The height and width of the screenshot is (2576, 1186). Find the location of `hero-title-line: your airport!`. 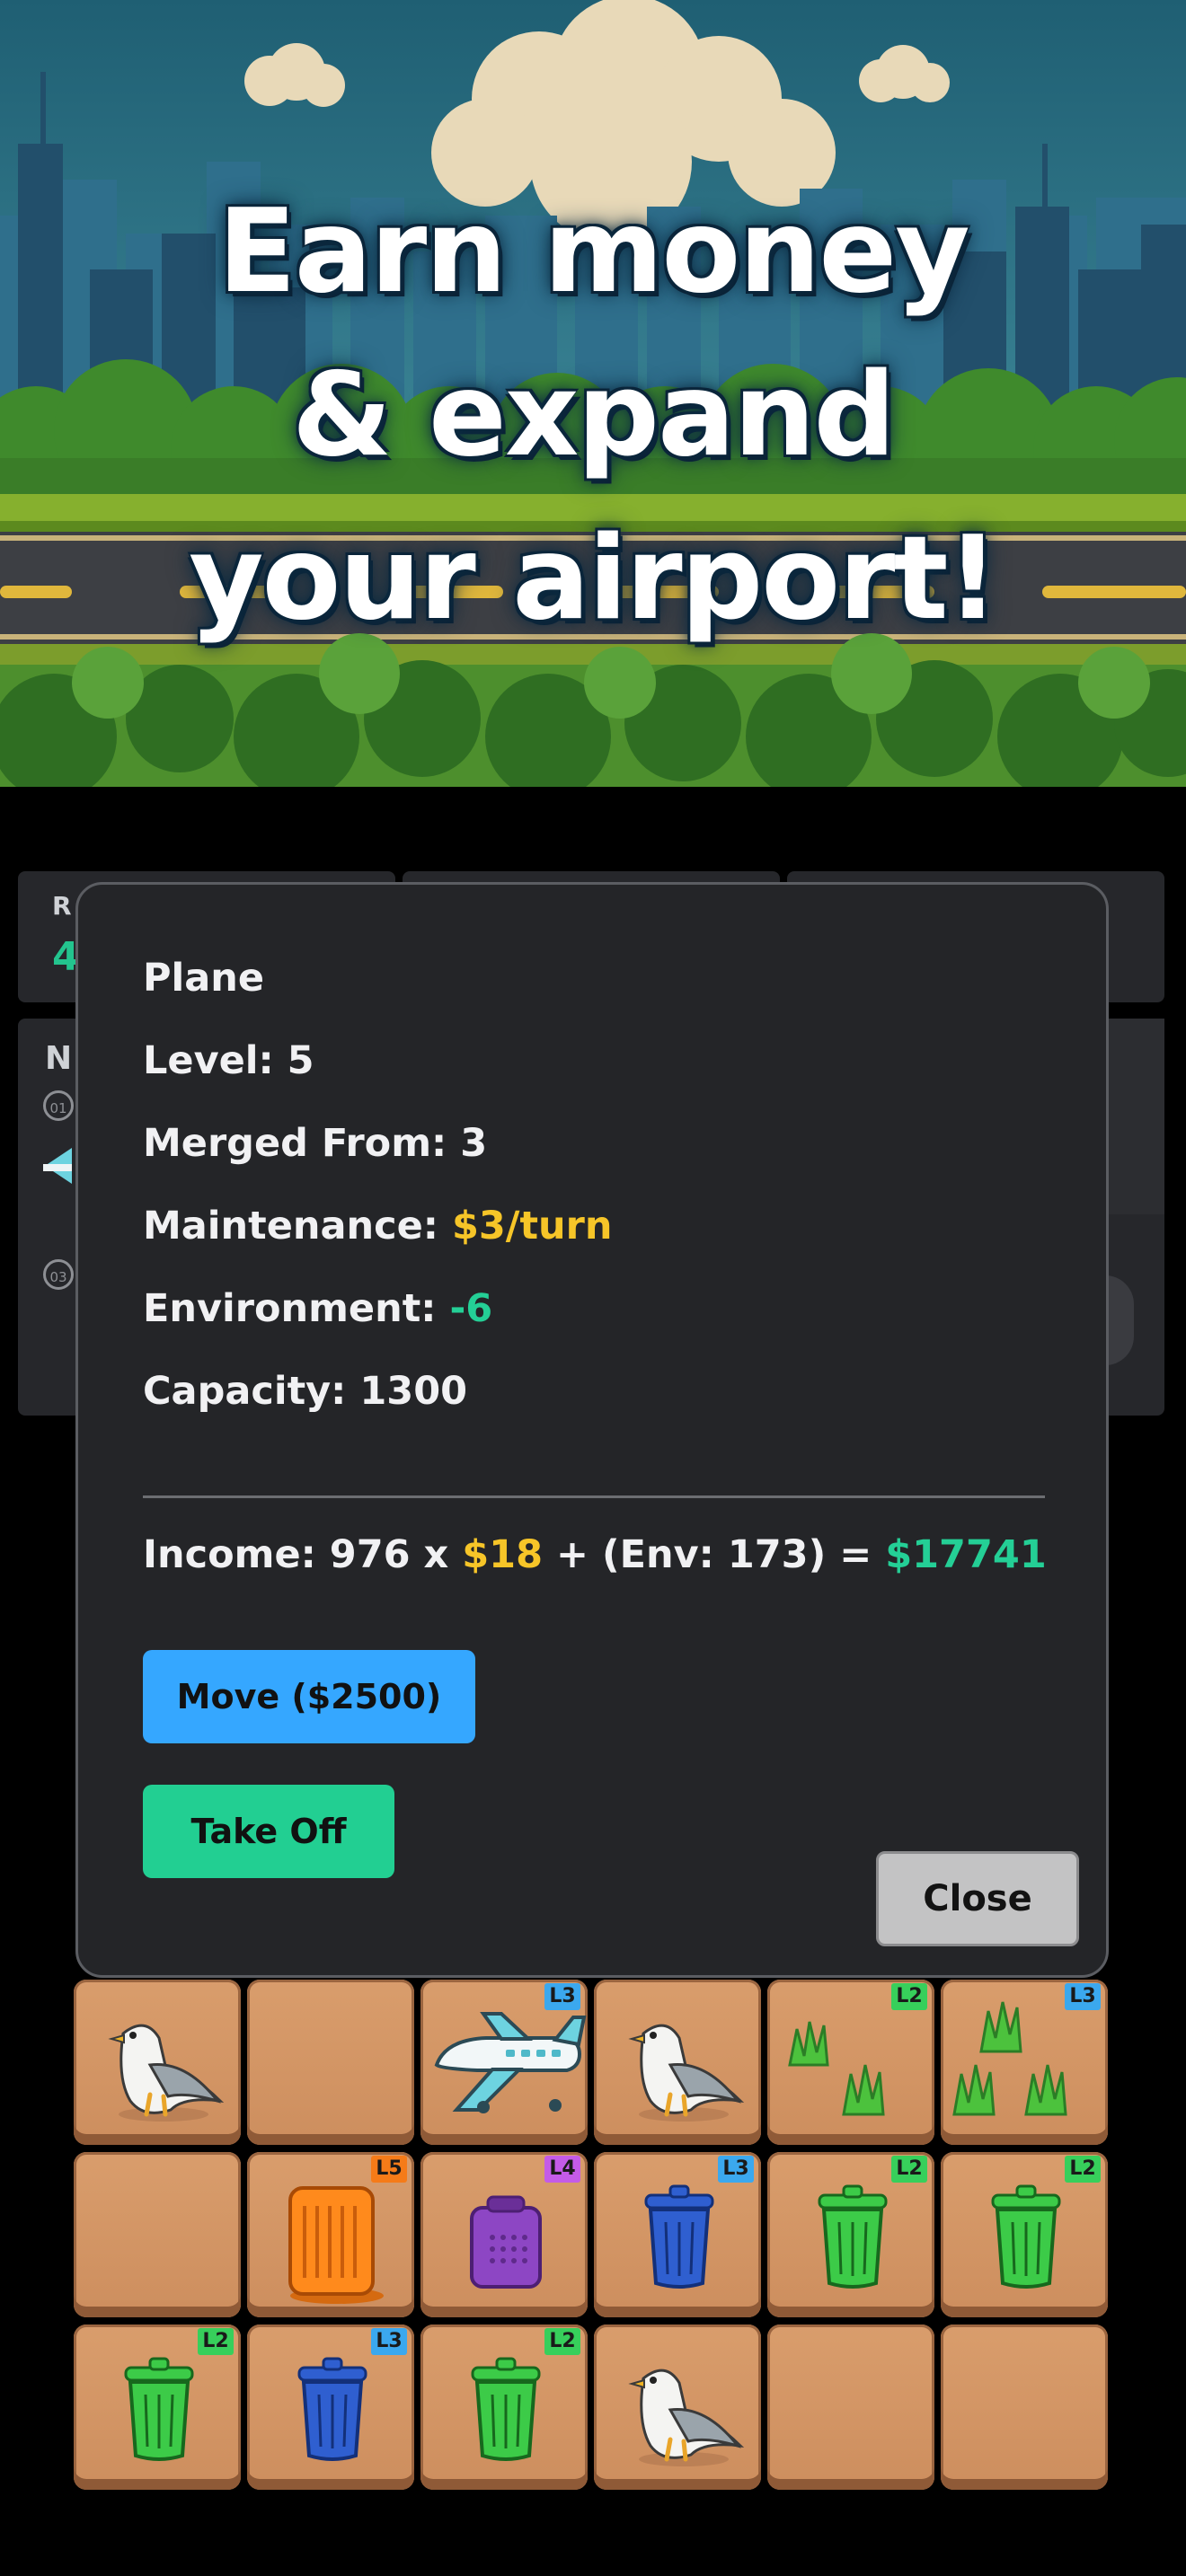

hero-title-line: your airport! is located at coordinates (594, 579).